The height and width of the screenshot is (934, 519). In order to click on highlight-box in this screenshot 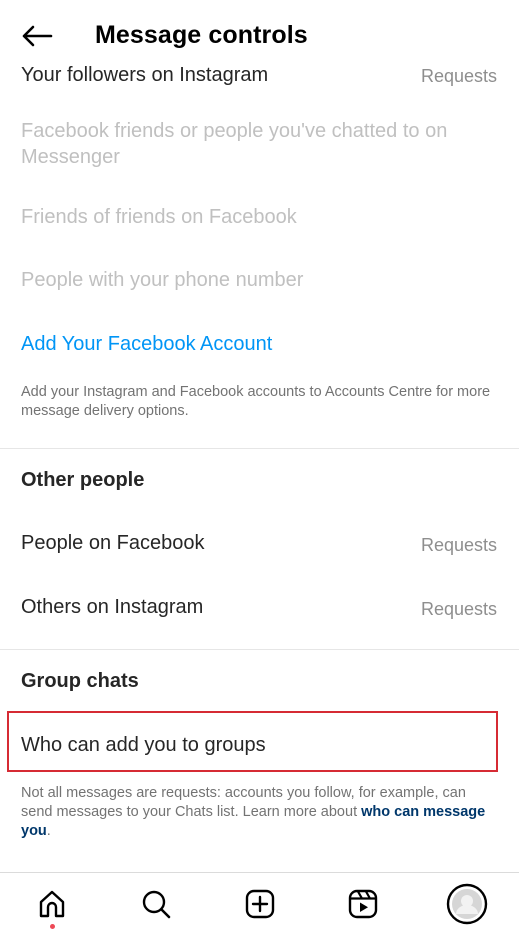, I will do `click(252, 741)`.